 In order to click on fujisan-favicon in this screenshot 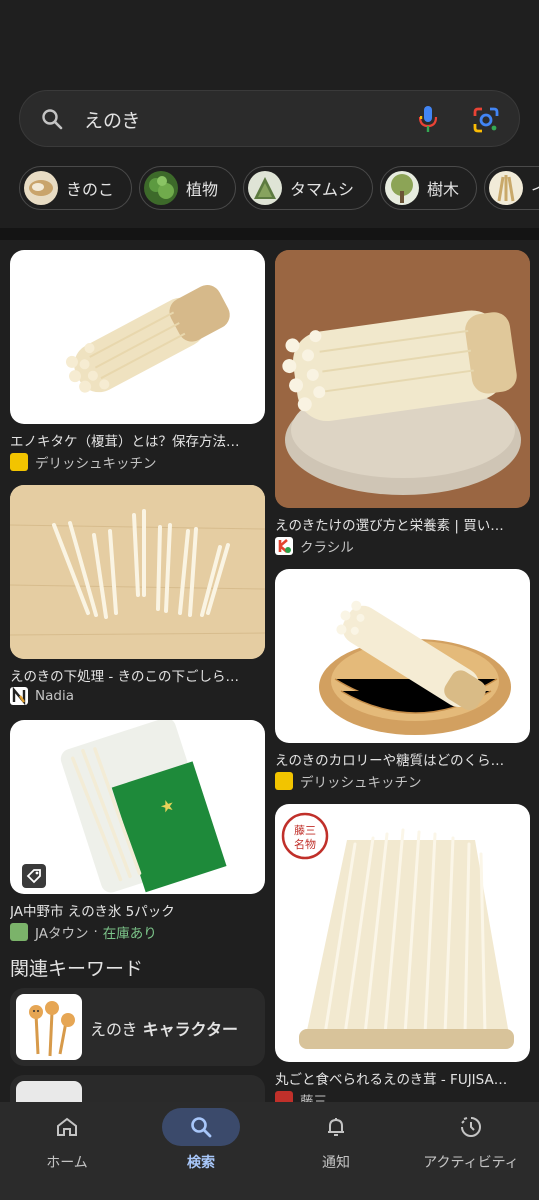, I will do `click(284, 1096)`.